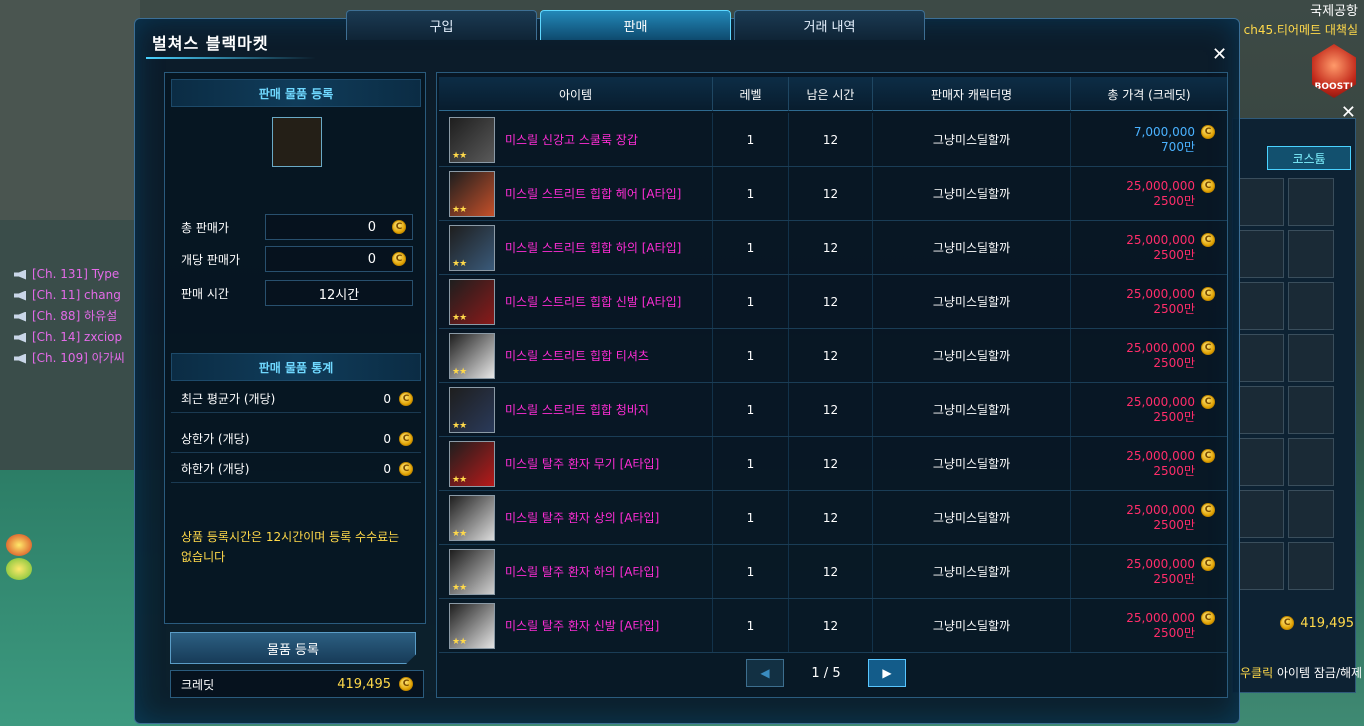 Image resolution: width=1364 pixels, height=726 pixels. Describe the element at coordinates (1300, 30) in the screenshot. I see `channel-name: ch45.티어메트 대책실` at that location.